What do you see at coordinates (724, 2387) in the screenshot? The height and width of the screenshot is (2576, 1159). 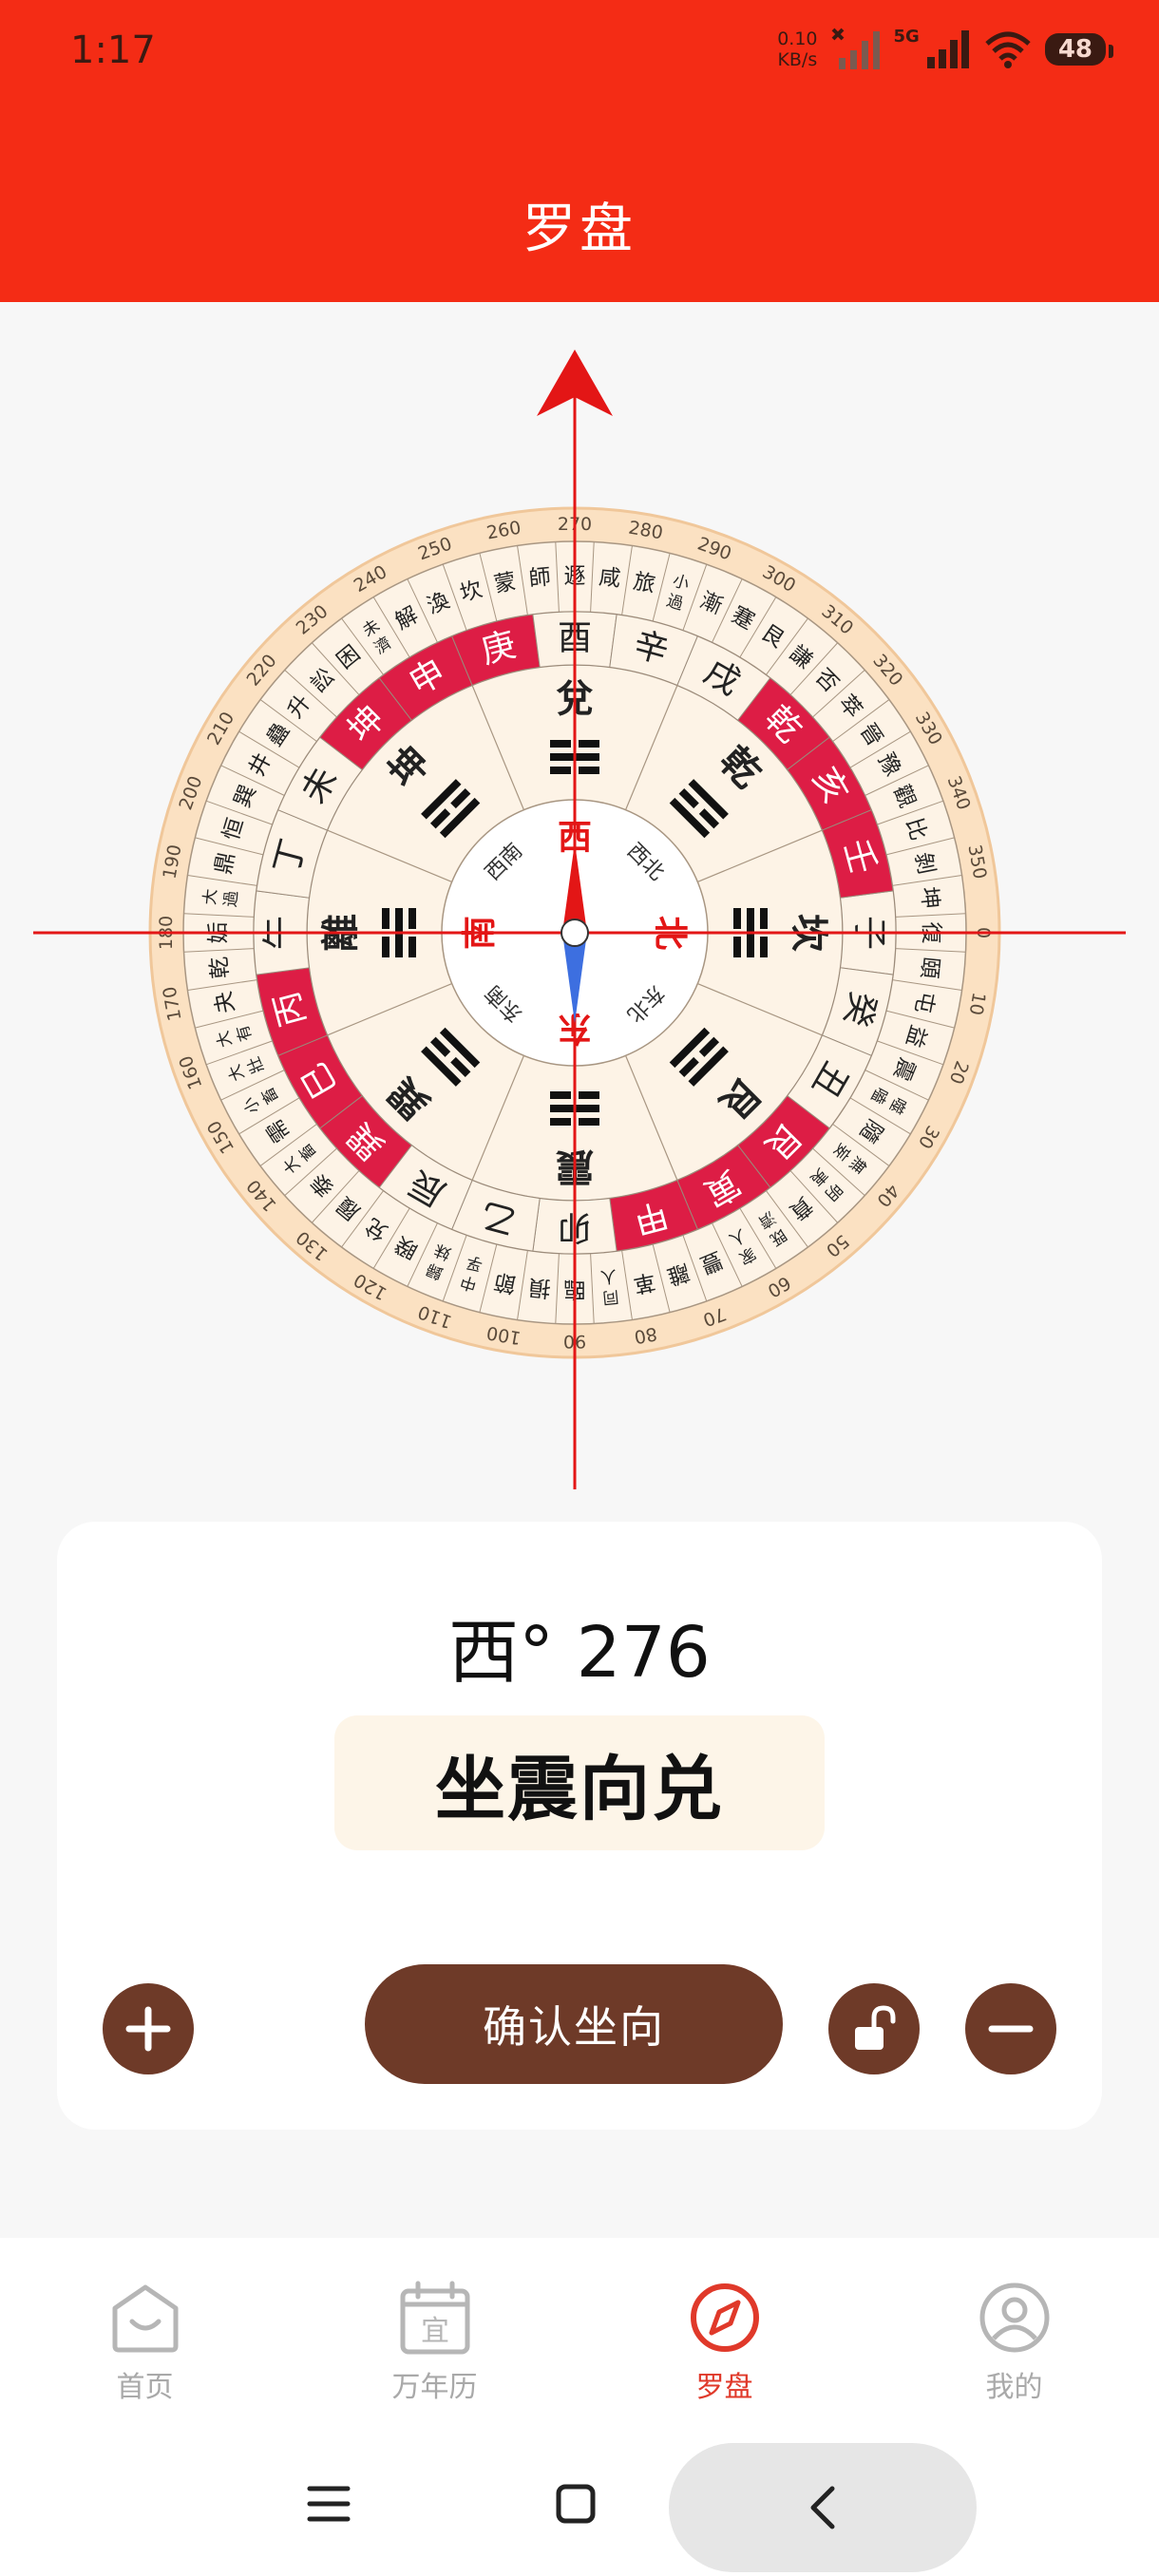 I see `nav-compass-label: 罗盘` at bounding box center [724, 2387].